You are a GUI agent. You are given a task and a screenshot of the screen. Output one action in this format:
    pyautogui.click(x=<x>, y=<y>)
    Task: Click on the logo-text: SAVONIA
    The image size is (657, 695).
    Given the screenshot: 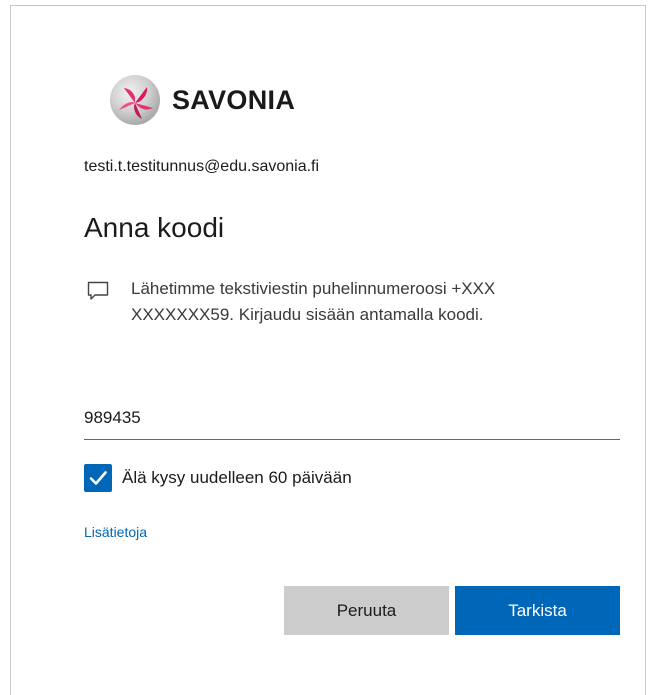 What is the action you would take?
    pyautogui.click(x=234, y=99)
    